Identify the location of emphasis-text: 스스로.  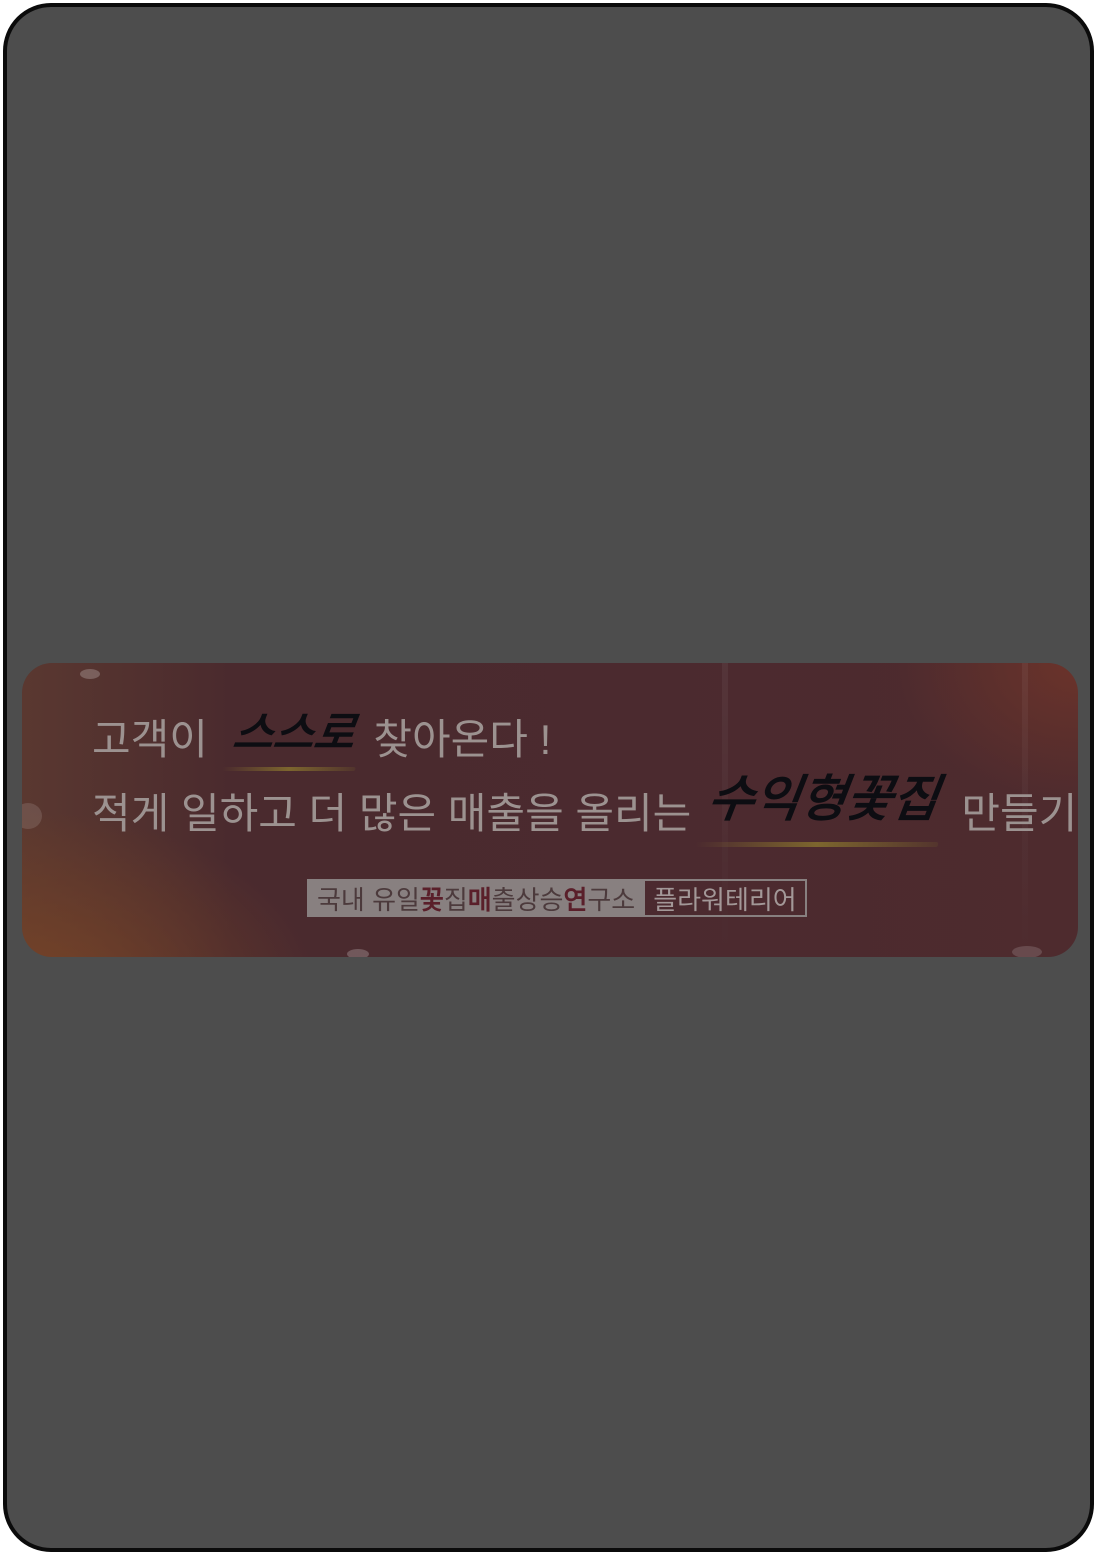
(294, 733).